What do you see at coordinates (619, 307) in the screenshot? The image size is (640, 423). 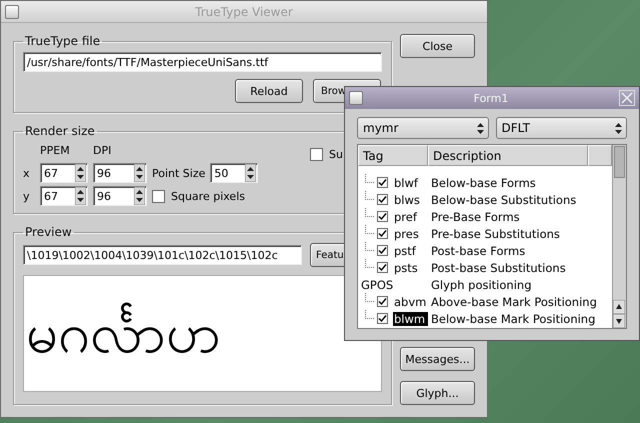 I see `scroll-up-icon` at bounding box center [619, 307].